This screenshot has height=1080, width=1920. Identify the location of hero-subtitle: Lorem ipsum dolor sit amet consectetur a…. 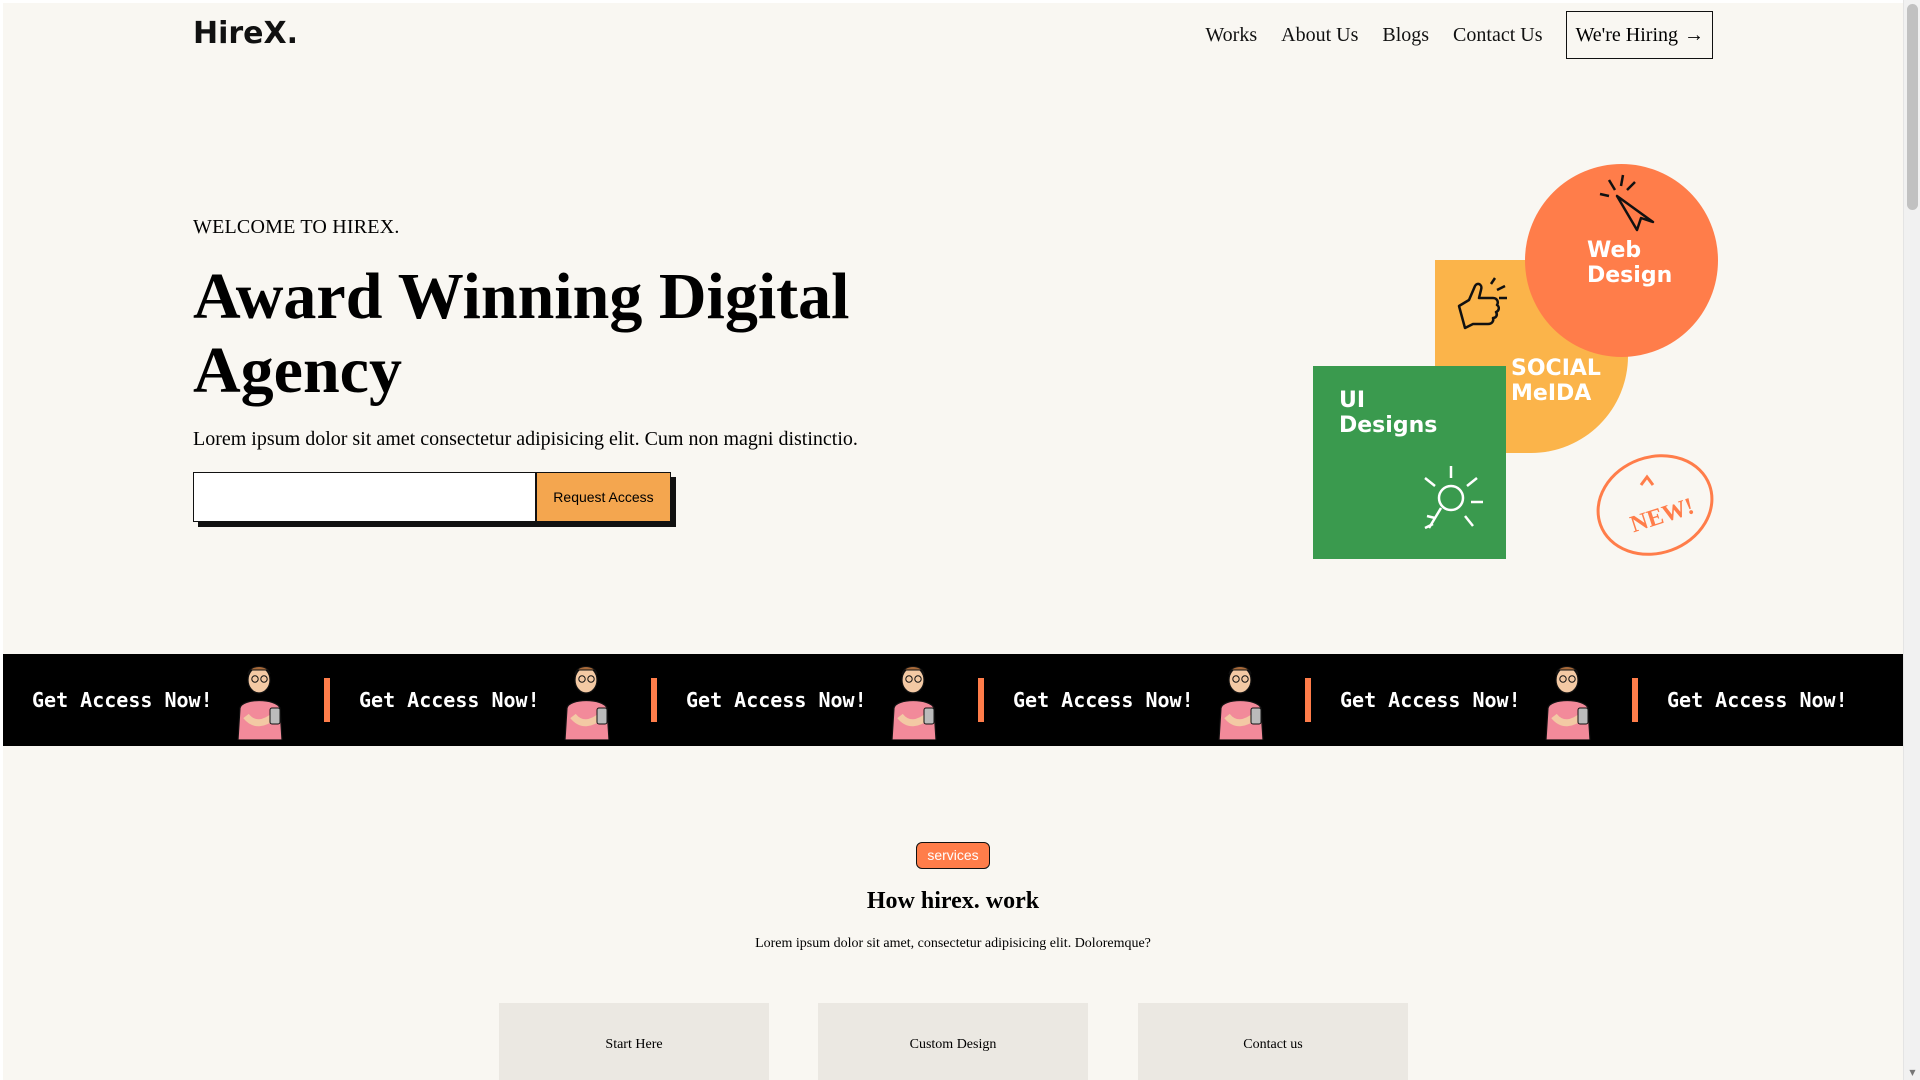
(525, 439).